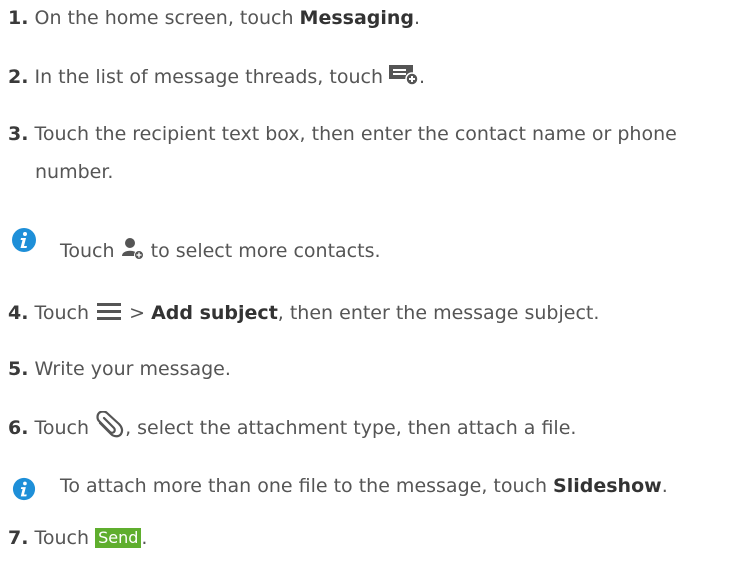  What do you see at coordinates (18, 369) in the screenshot?
I see `step-number: 5.` at bounding box center [18, 369].